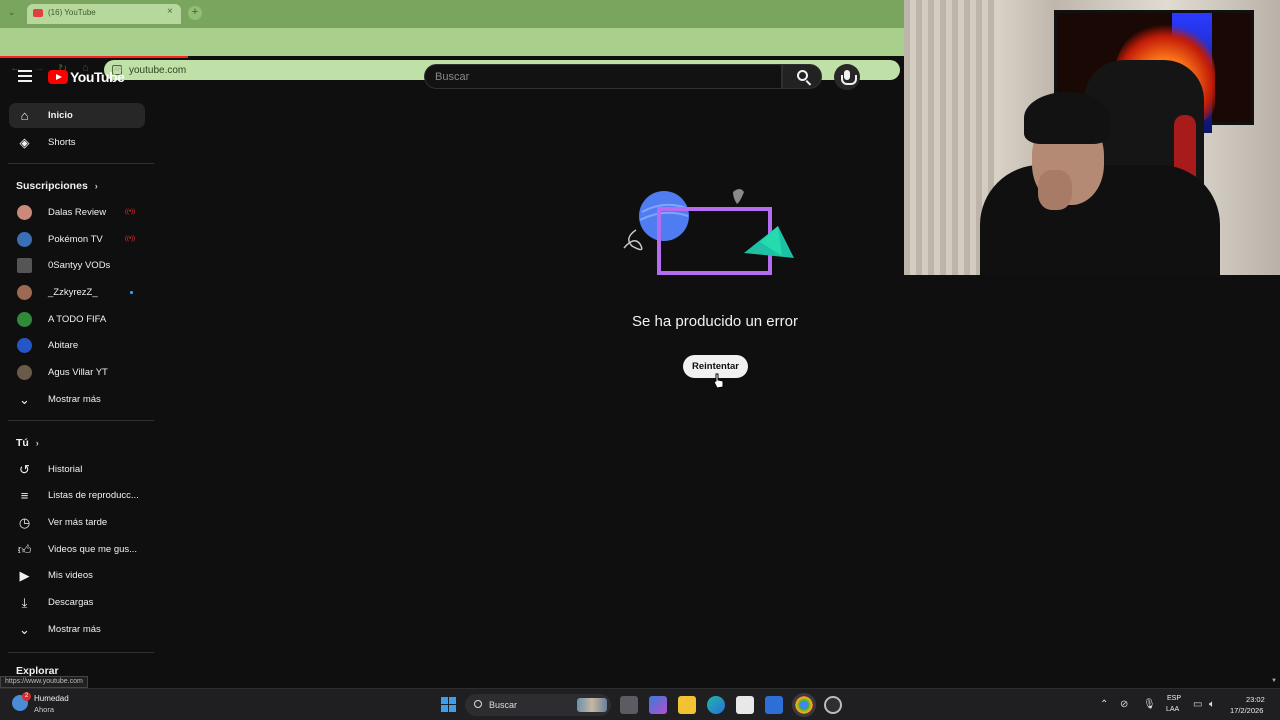 The height and width of the screenshot is (720, 1280). I want to click on tab-list-chevron-icon: ⌄, so click(12, 12).